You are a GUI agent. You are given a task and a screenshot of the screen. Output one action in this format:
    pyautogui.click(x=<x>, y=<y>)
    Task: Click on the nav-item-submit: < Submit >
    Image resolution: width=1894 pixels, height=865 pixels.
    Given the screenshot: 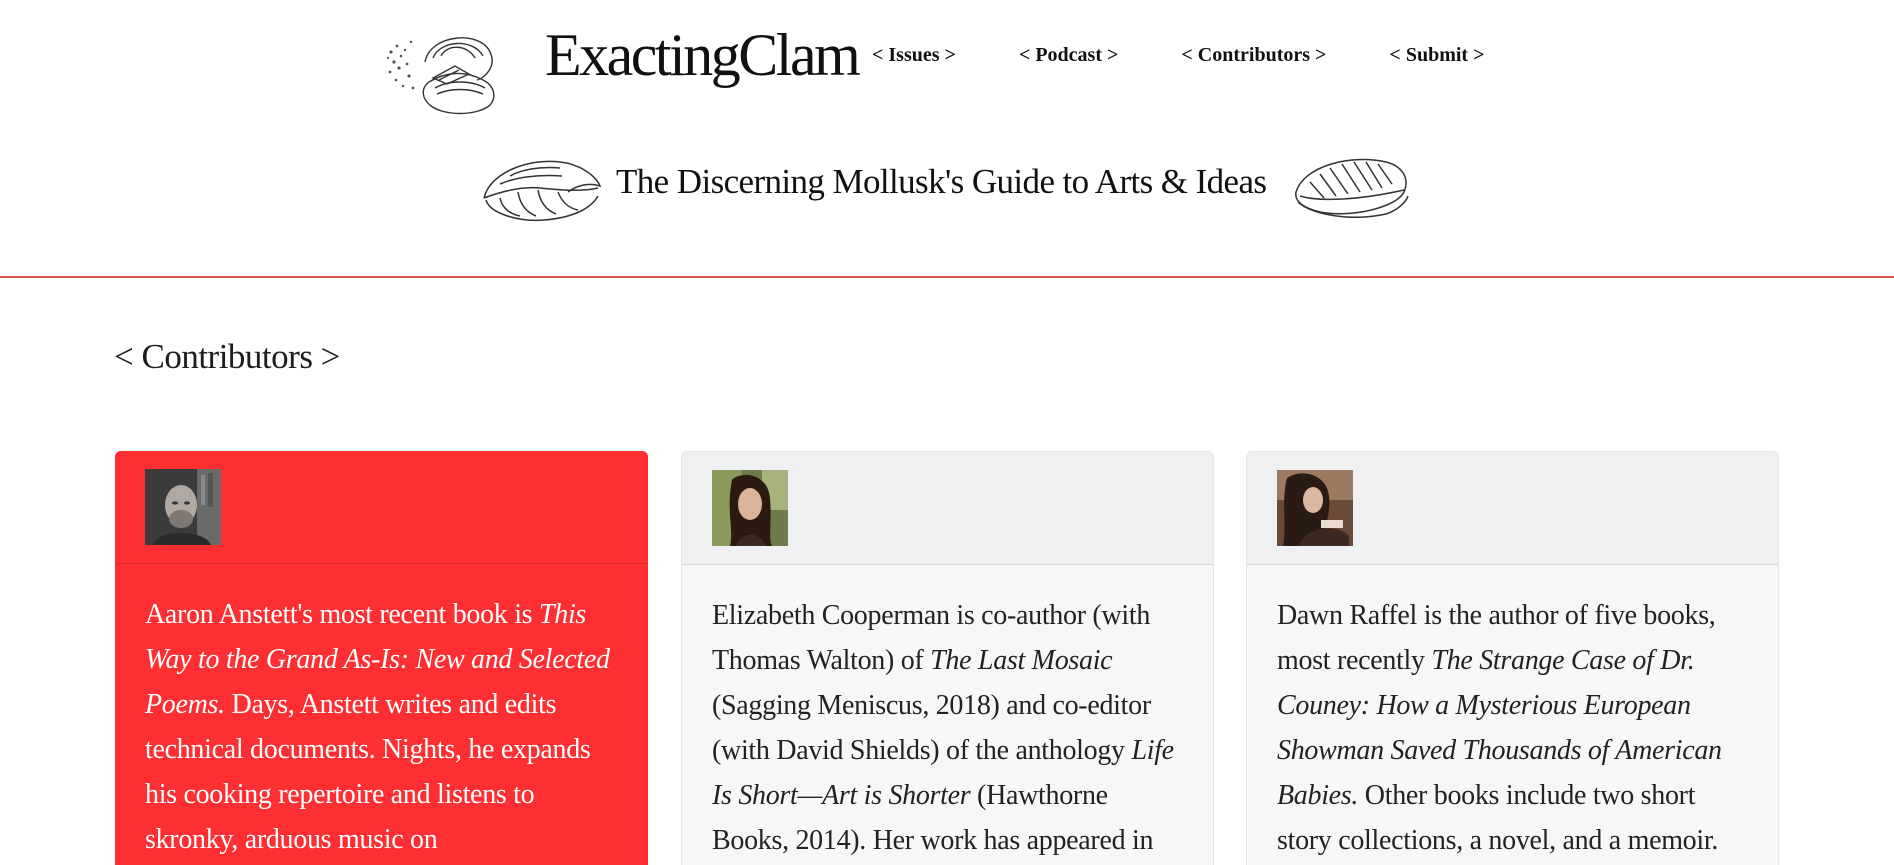 What is the action you would take?
    pyautogui.click(x=1436, y=55)
    